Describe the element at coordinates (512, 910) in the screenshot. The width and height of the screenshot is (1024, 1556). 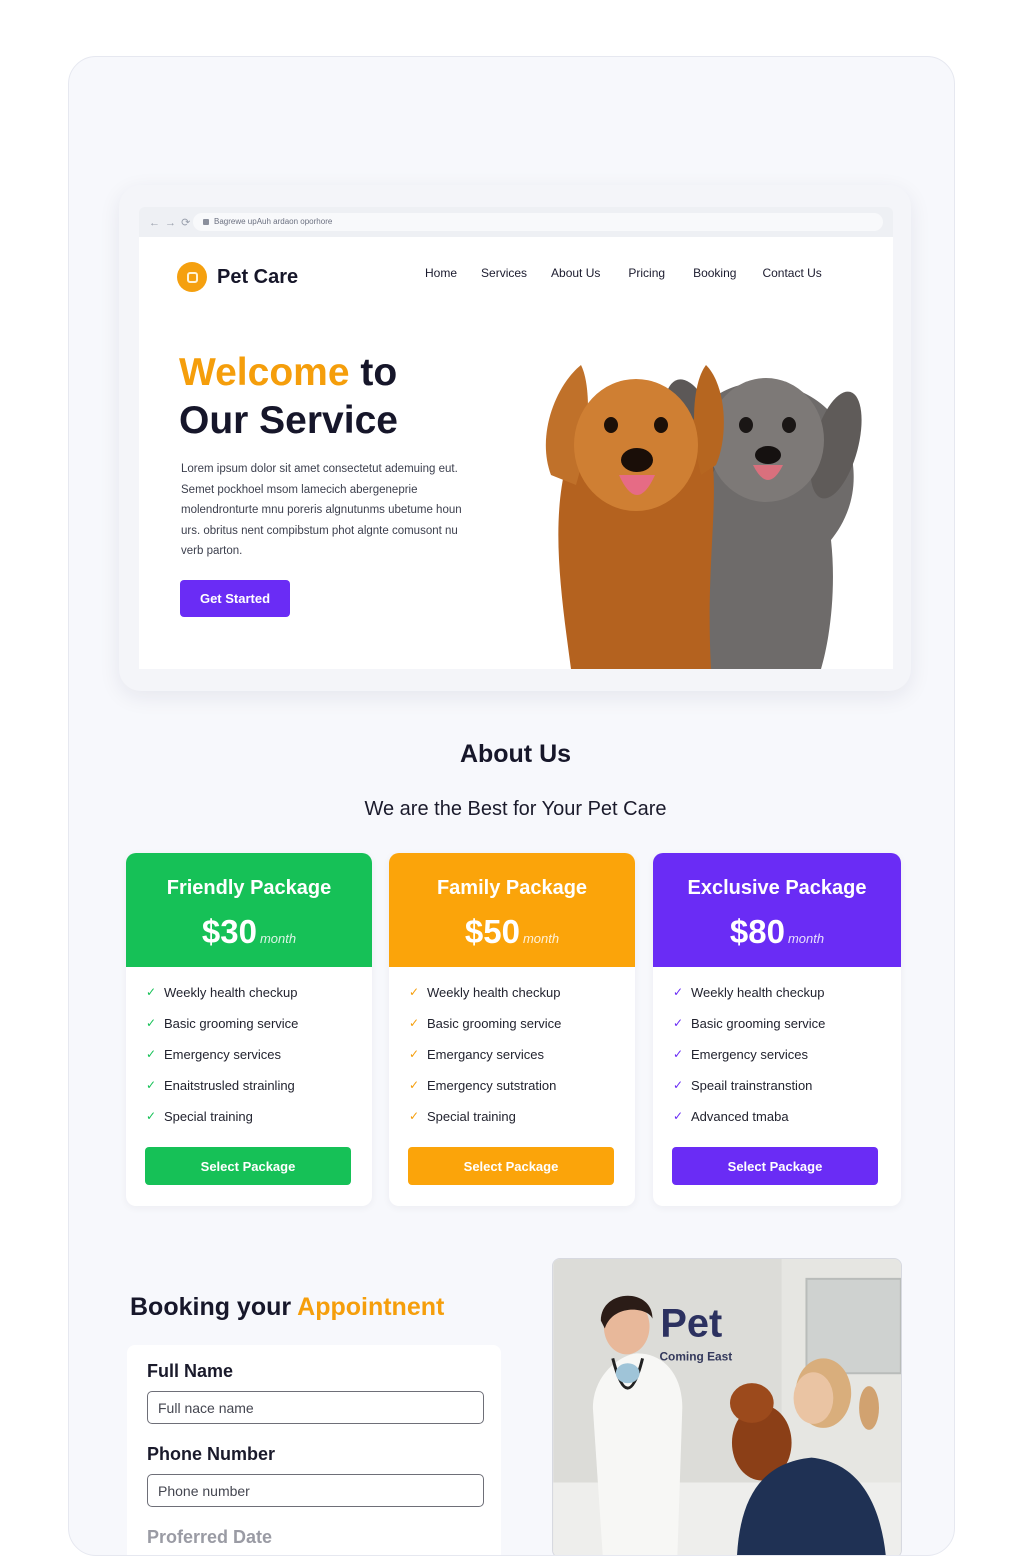
I see `package-header: Family Package $50month` at that location.